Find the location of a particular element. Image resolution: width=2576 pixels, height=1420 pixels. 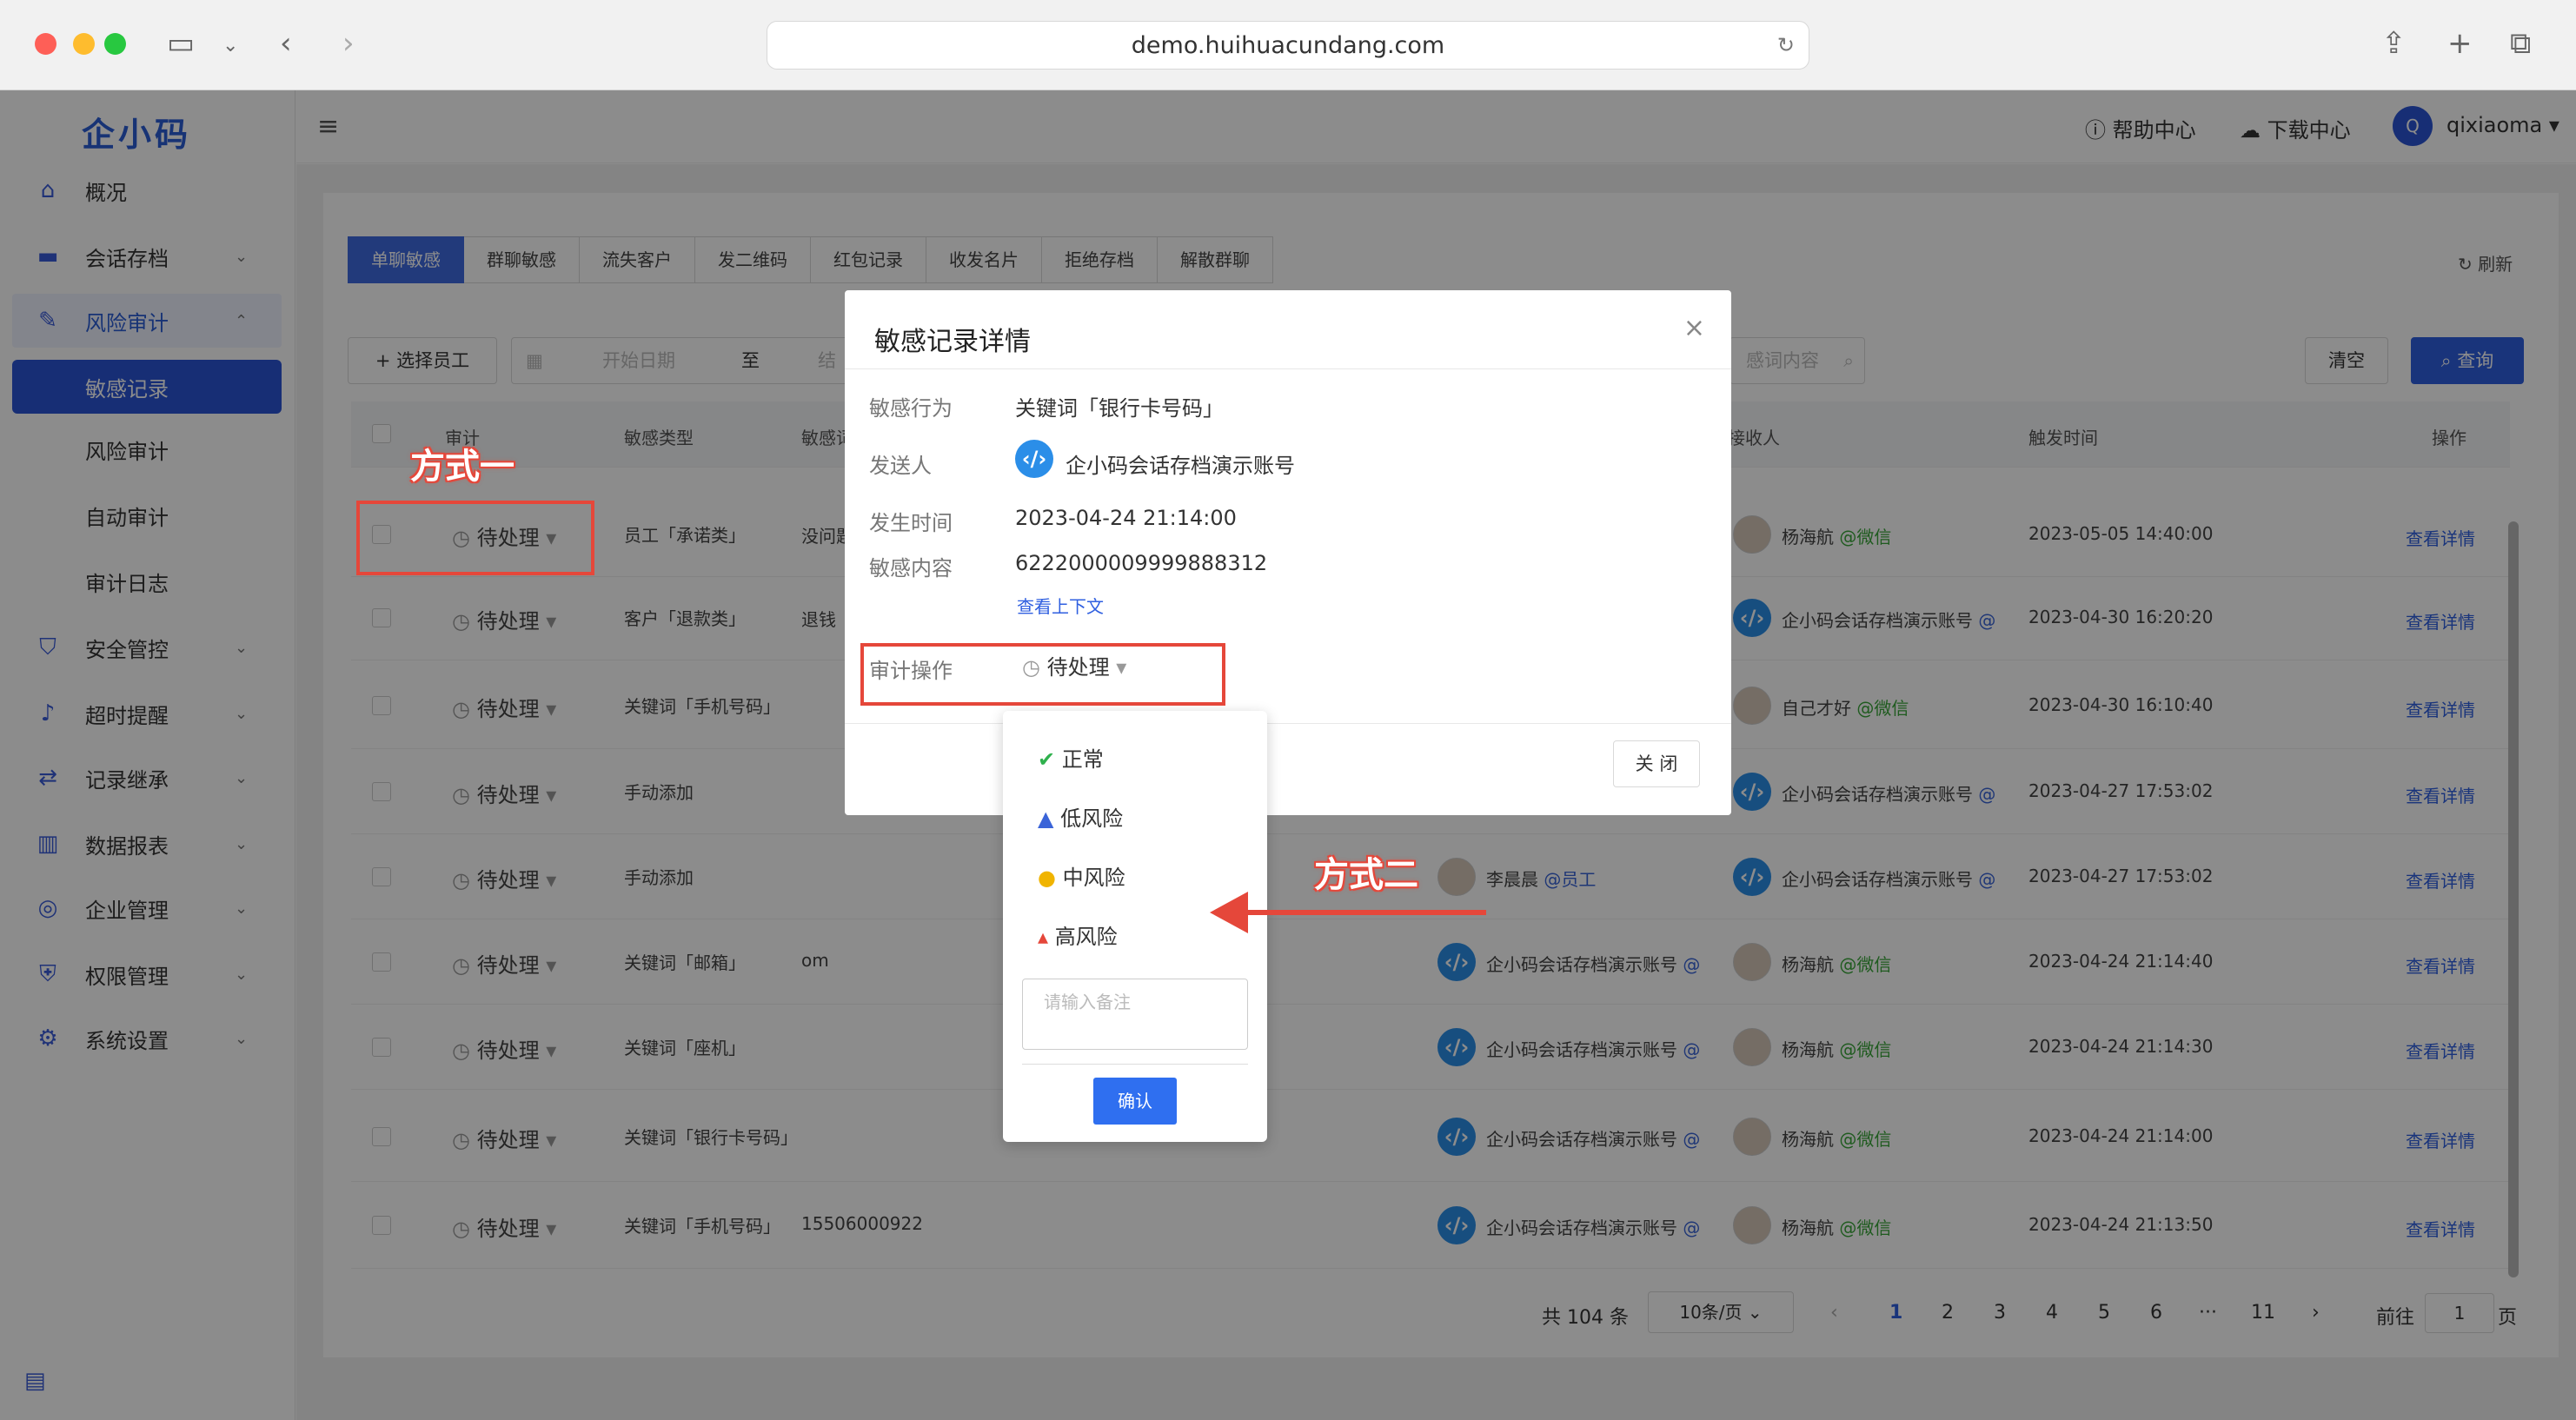

view-context-link: 查看上下文 is located at coordinates (1060, 605).